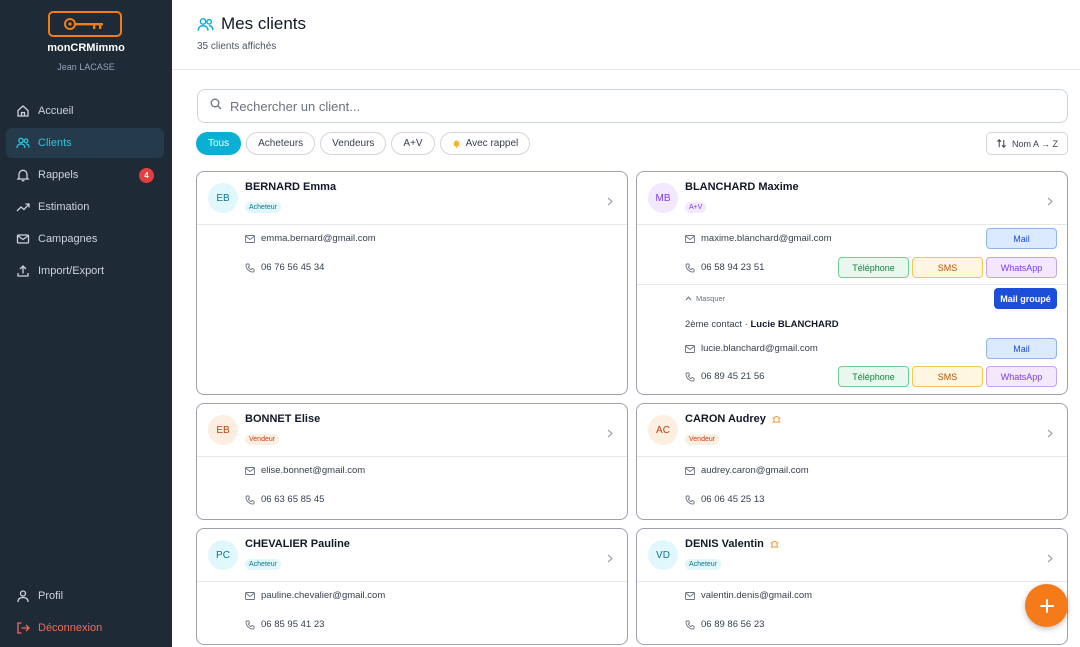 Image resolution: width=1080 pixels, height=647 pixels. I want to click on second-contact-label: 2ème contact · Lucie BLANCHARD, so click(762, 324).